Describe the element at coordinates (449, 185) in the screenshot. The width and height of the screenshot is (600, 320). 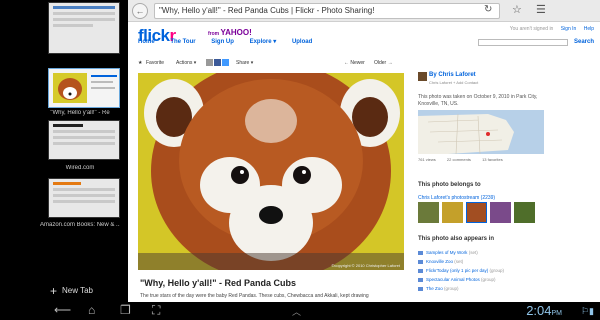
I see `belongs-title: This photo belongs to` at that location.